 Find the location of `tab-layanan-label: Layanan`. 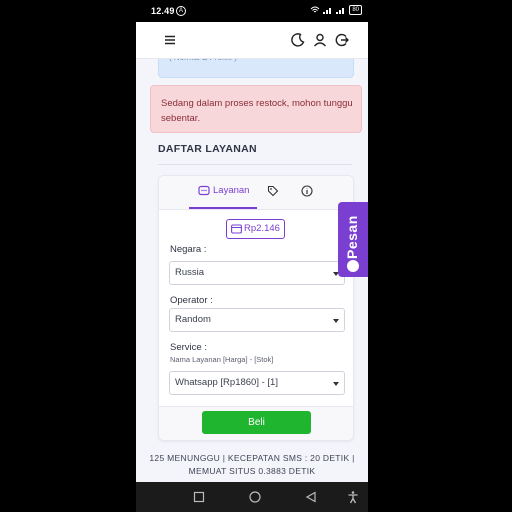

tab-layanan-label: Layanan is located at coordinates (231, 190).